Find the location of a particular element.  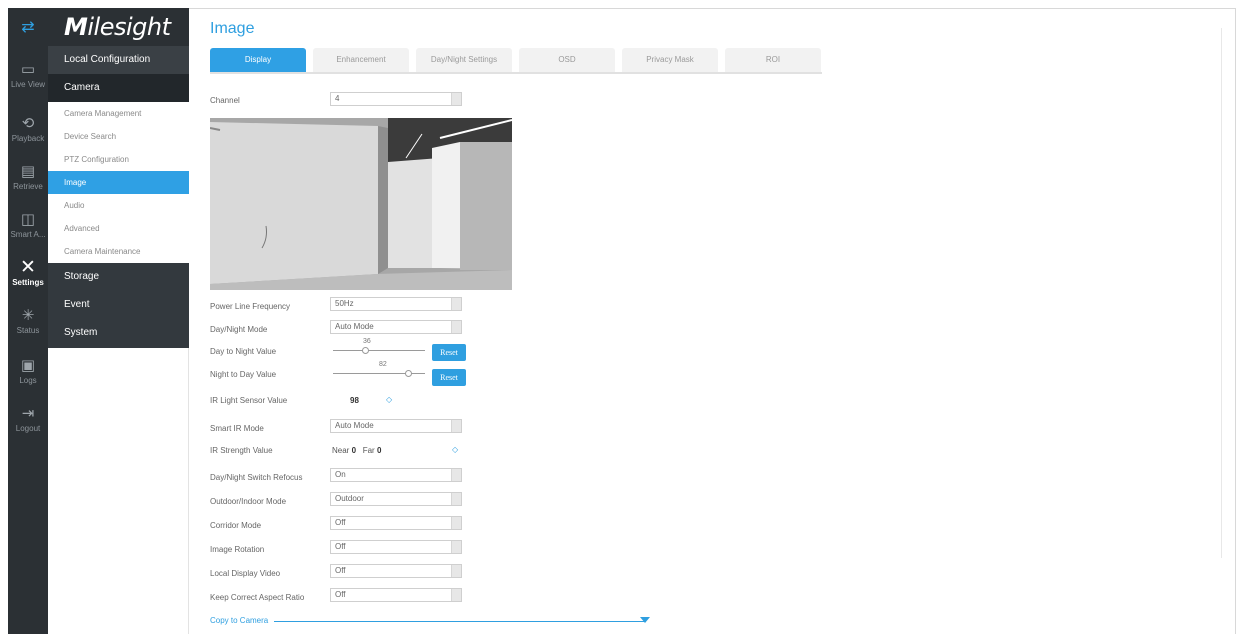

tab-privacy-mask: Privacy Mask is located at coordinates (670, 60).